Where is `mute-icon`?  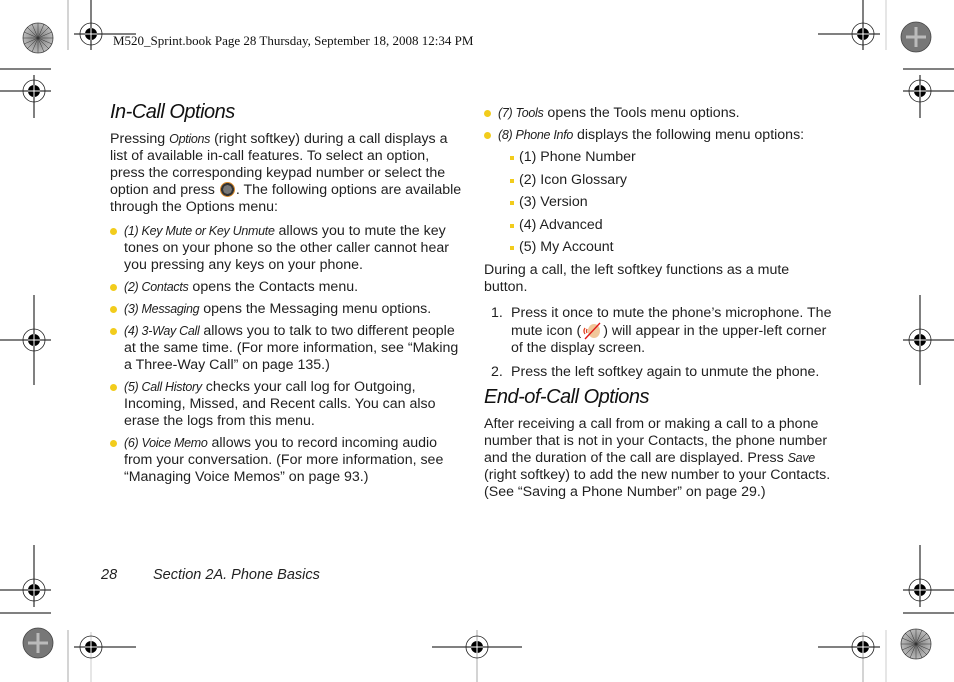 mute-icon is located at coordinates (592, 331).